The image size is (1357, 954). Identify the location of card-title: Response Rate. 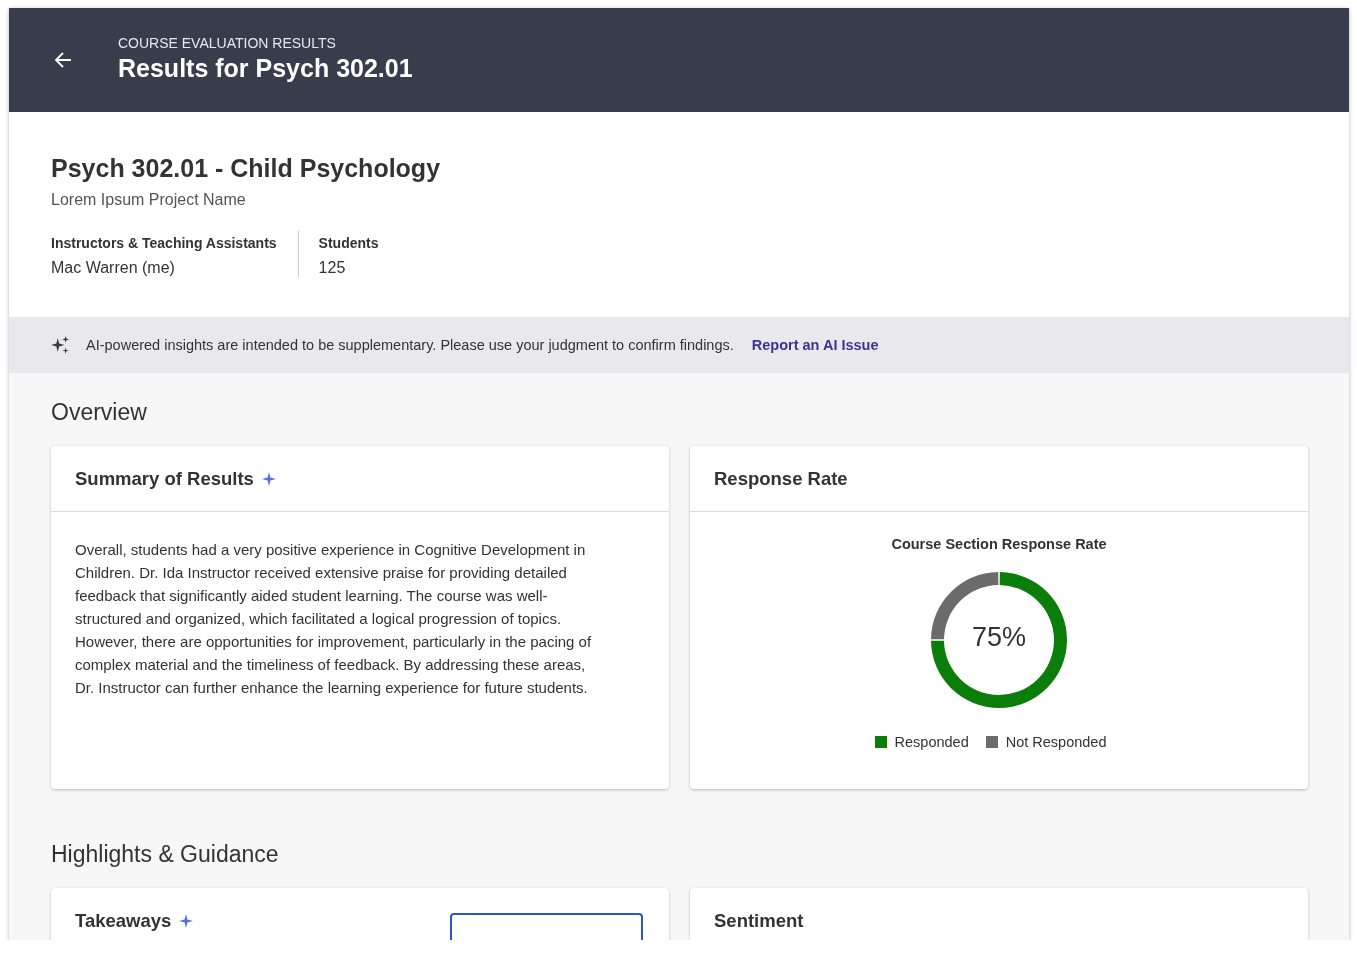
(781, 478).